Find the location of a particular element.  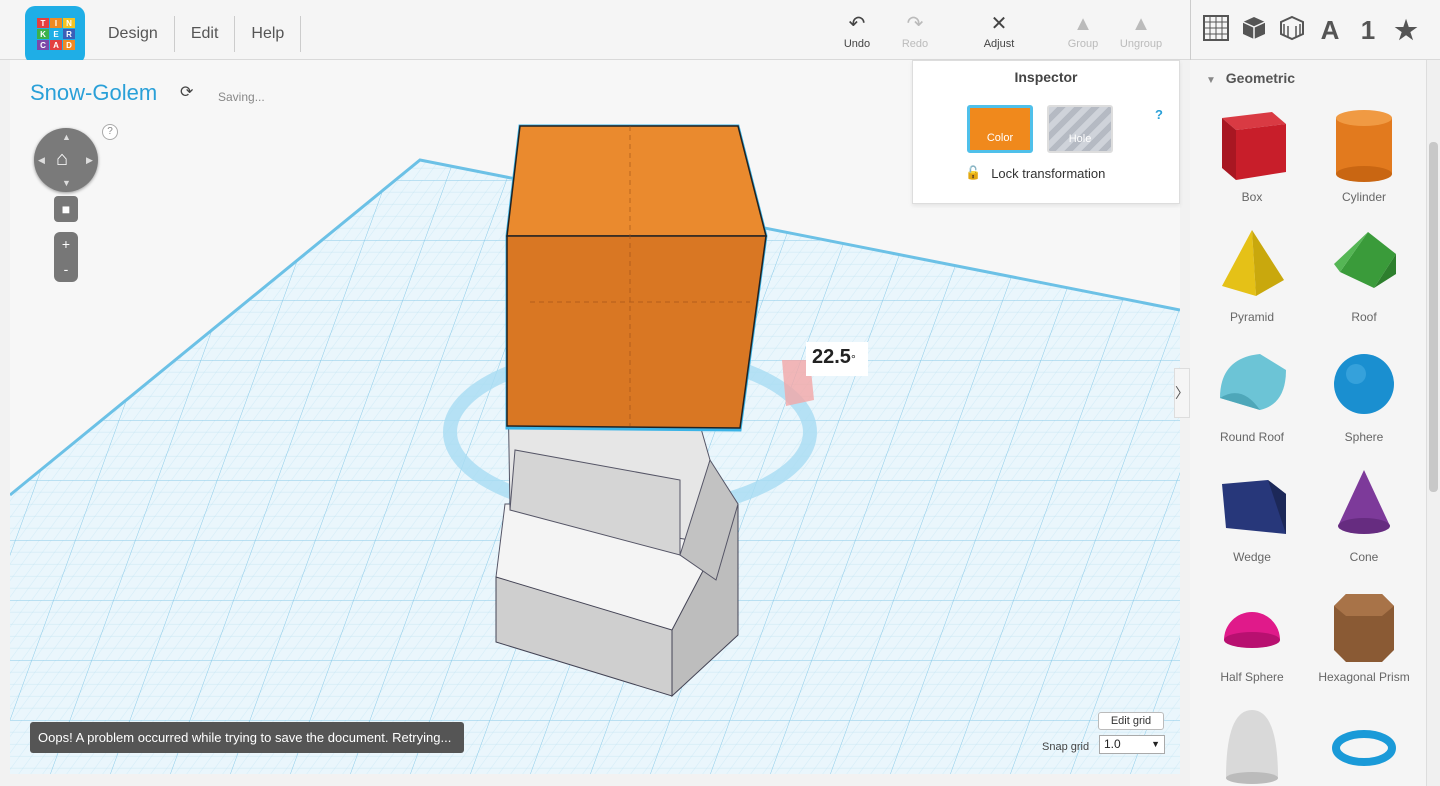

nav-left-icon: ◀ is located at coordinates (41, 160).